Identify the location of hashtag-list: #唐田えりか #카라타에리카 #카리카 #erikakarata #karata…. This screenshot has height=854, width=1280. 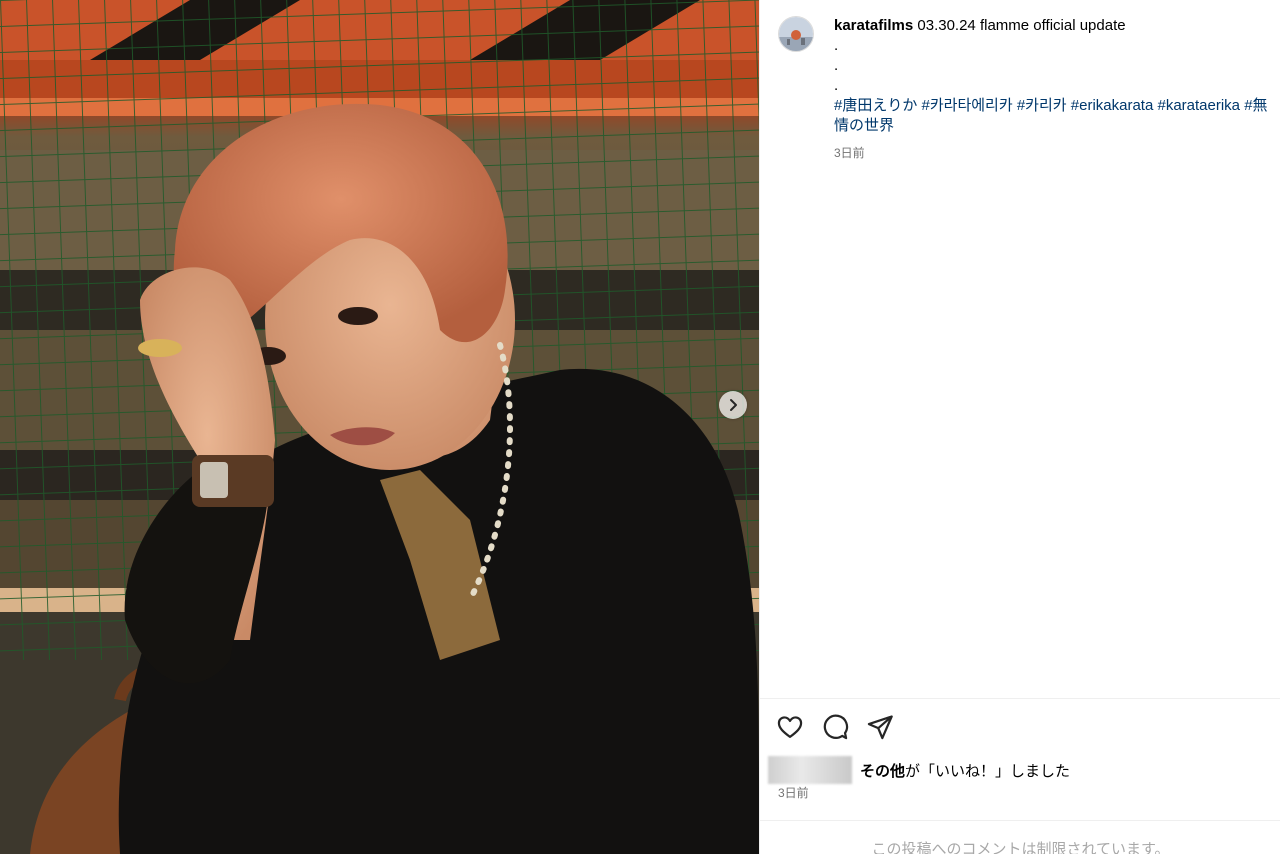
(1054, 116).